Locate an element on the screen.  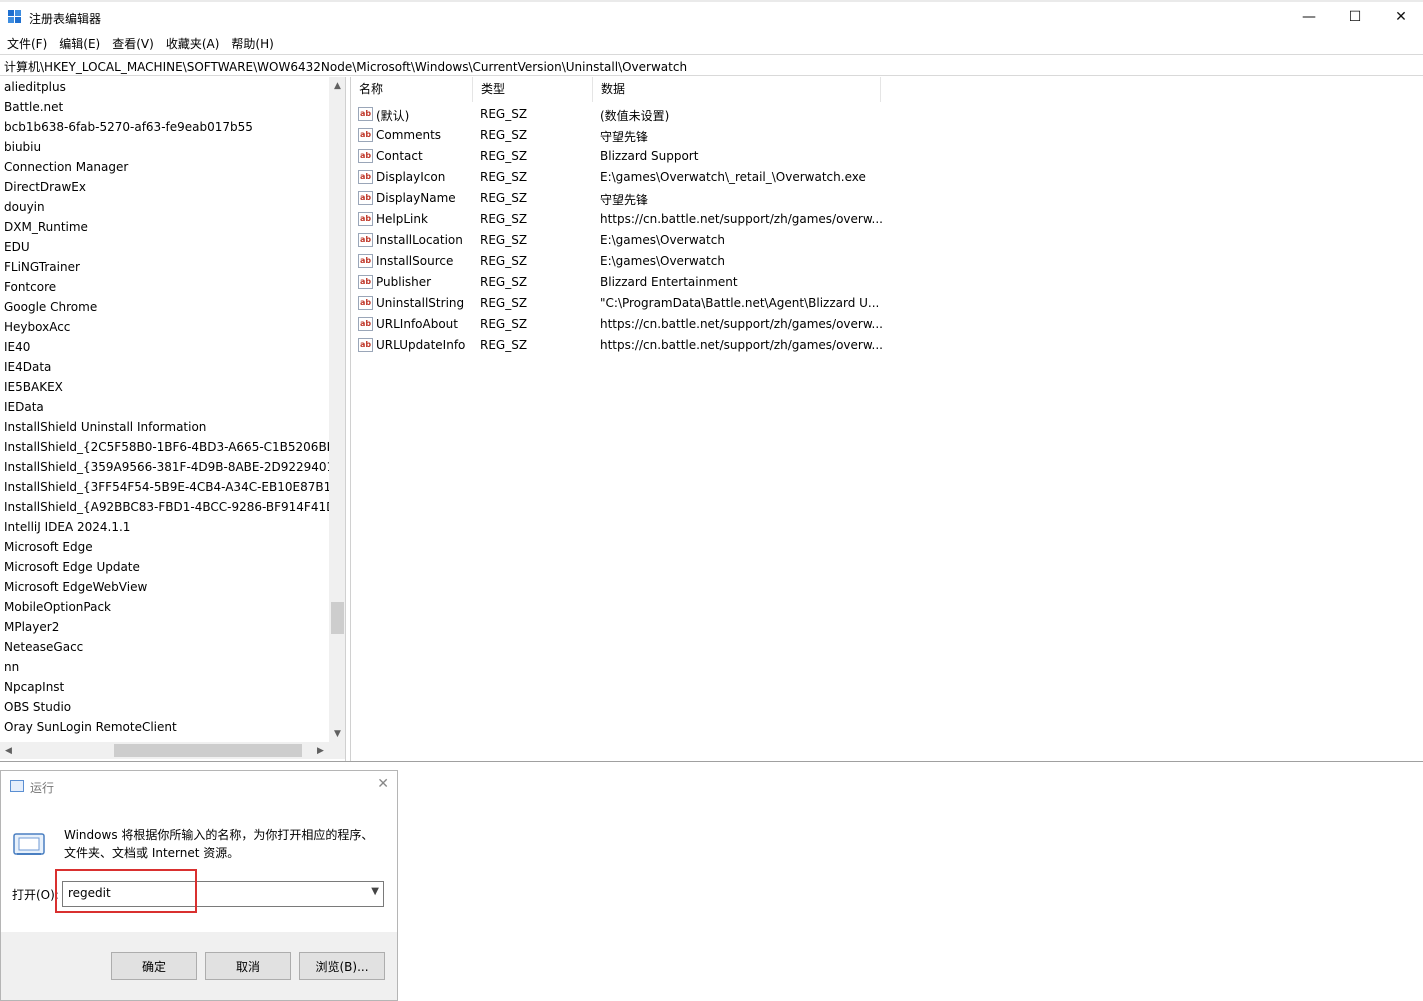
run-close-button: ✕ is located at coordinates (383, 784).